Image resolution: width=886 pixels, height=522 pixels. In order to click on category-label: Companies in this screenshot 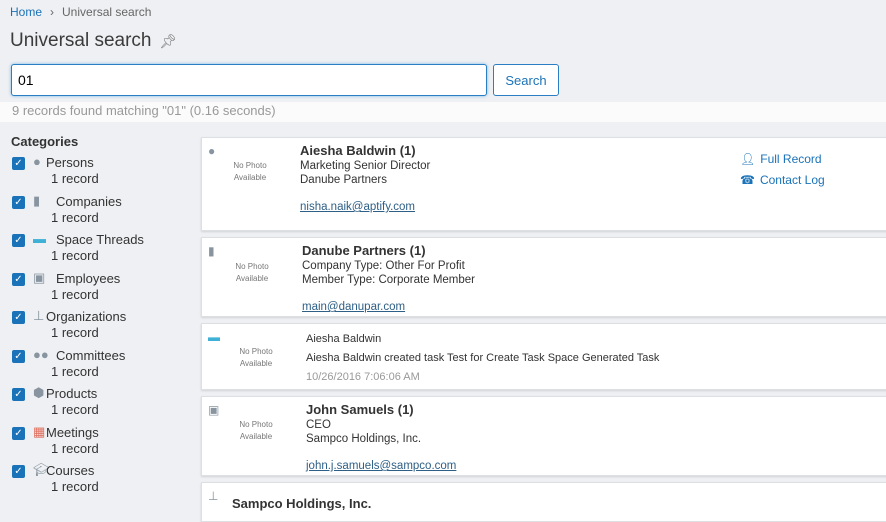, I will do `click(89, 201)`.